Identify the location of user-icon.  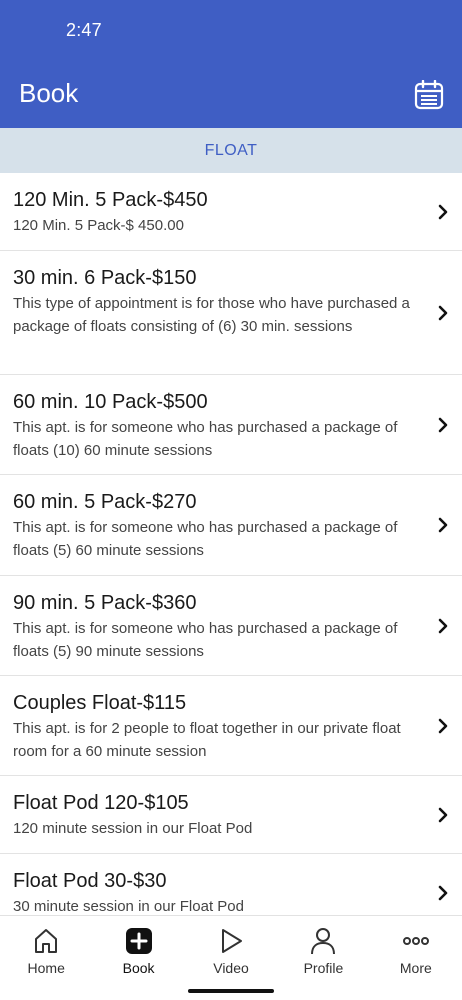
(323, 941).